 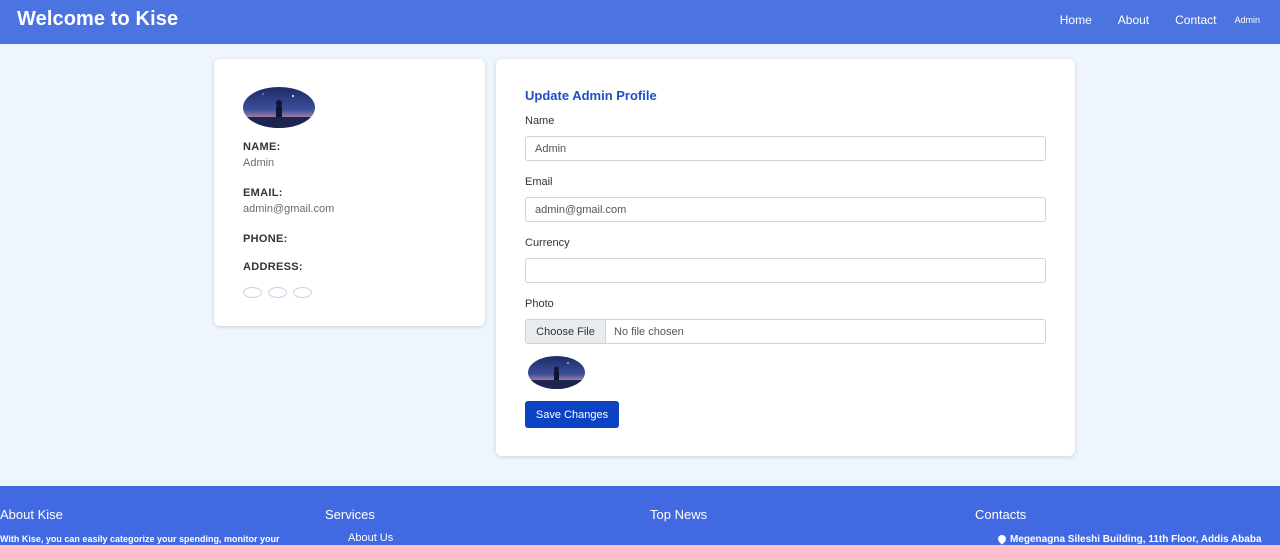 I want to click on social-links, so click(x=280, y=292).